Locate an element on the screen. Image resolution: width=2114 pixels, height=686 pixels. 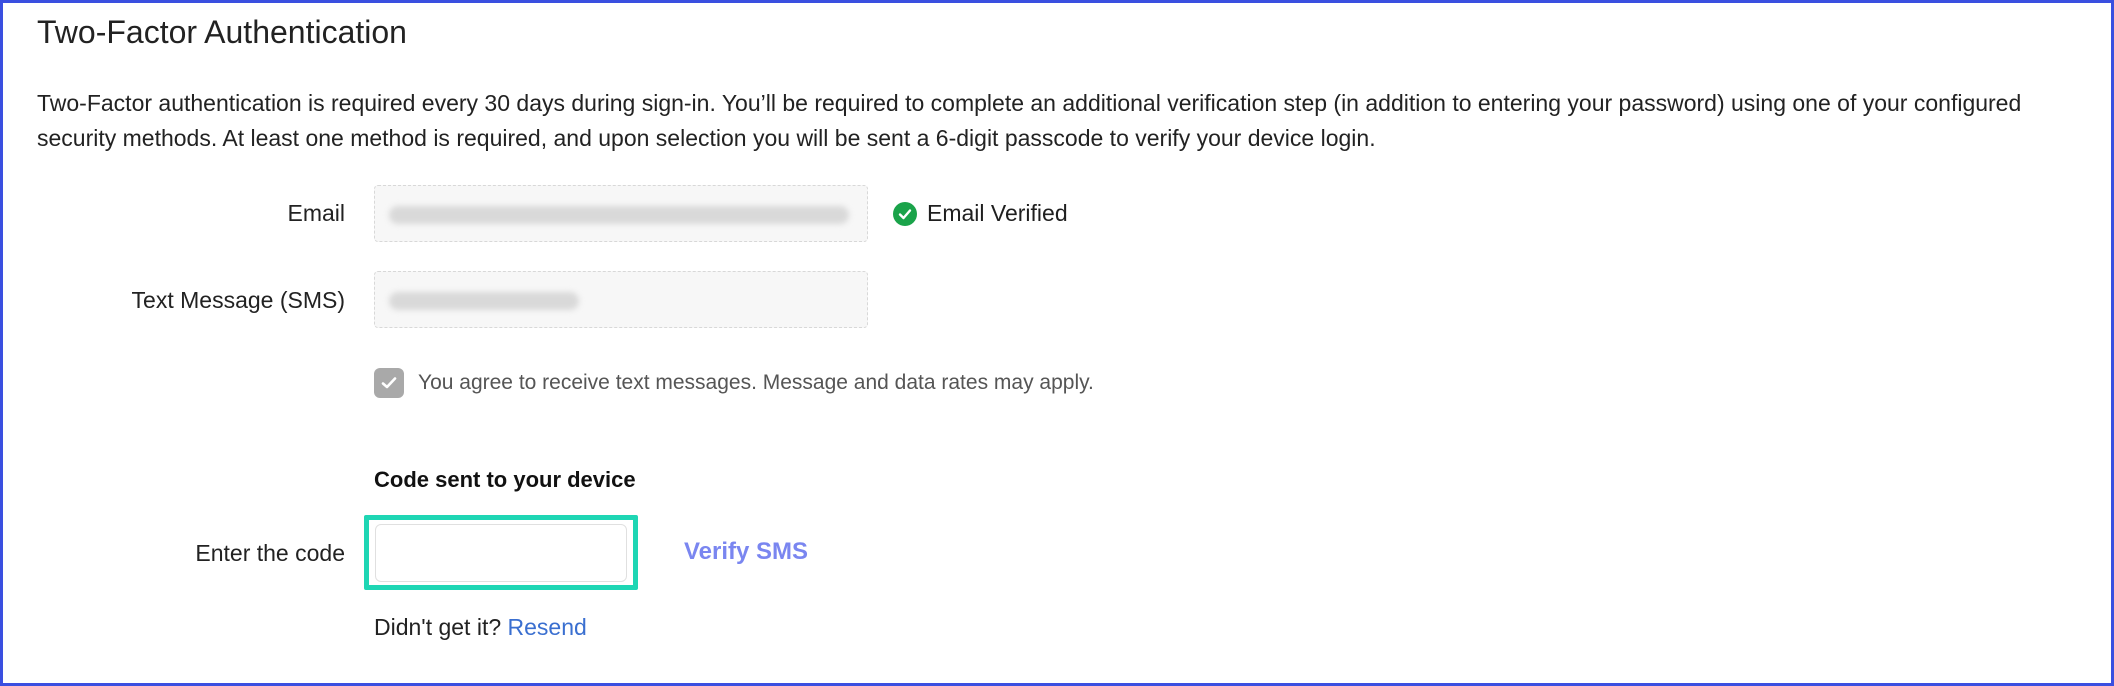
email-value-redacted is located at coordinates (619, 215).